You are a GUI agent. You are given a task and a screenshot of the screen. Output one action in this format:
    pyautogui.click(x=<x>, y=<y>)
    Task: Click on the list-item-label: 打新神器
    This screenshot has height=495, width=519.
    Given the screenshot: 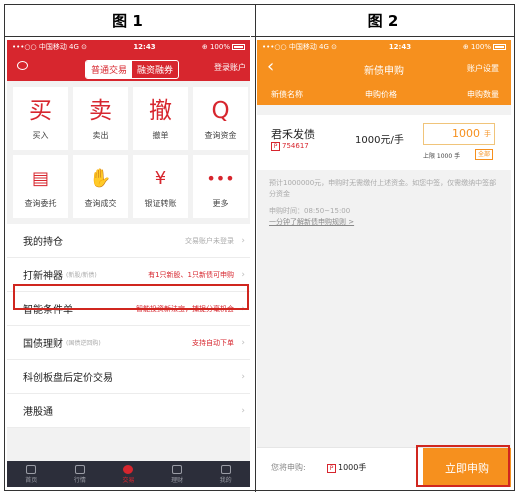 What is the action you would take?
    pyautogui.click(x=43, y=276)
    